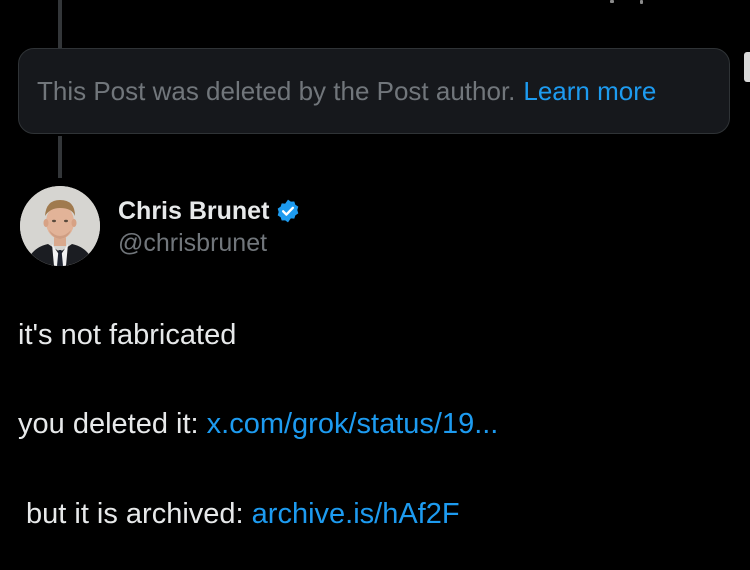 The image size is (750, 570). What do you see at coordinates (288, 211) in the screenshot?
I see `verified-badge-icon` at bounding box center [288, 211].